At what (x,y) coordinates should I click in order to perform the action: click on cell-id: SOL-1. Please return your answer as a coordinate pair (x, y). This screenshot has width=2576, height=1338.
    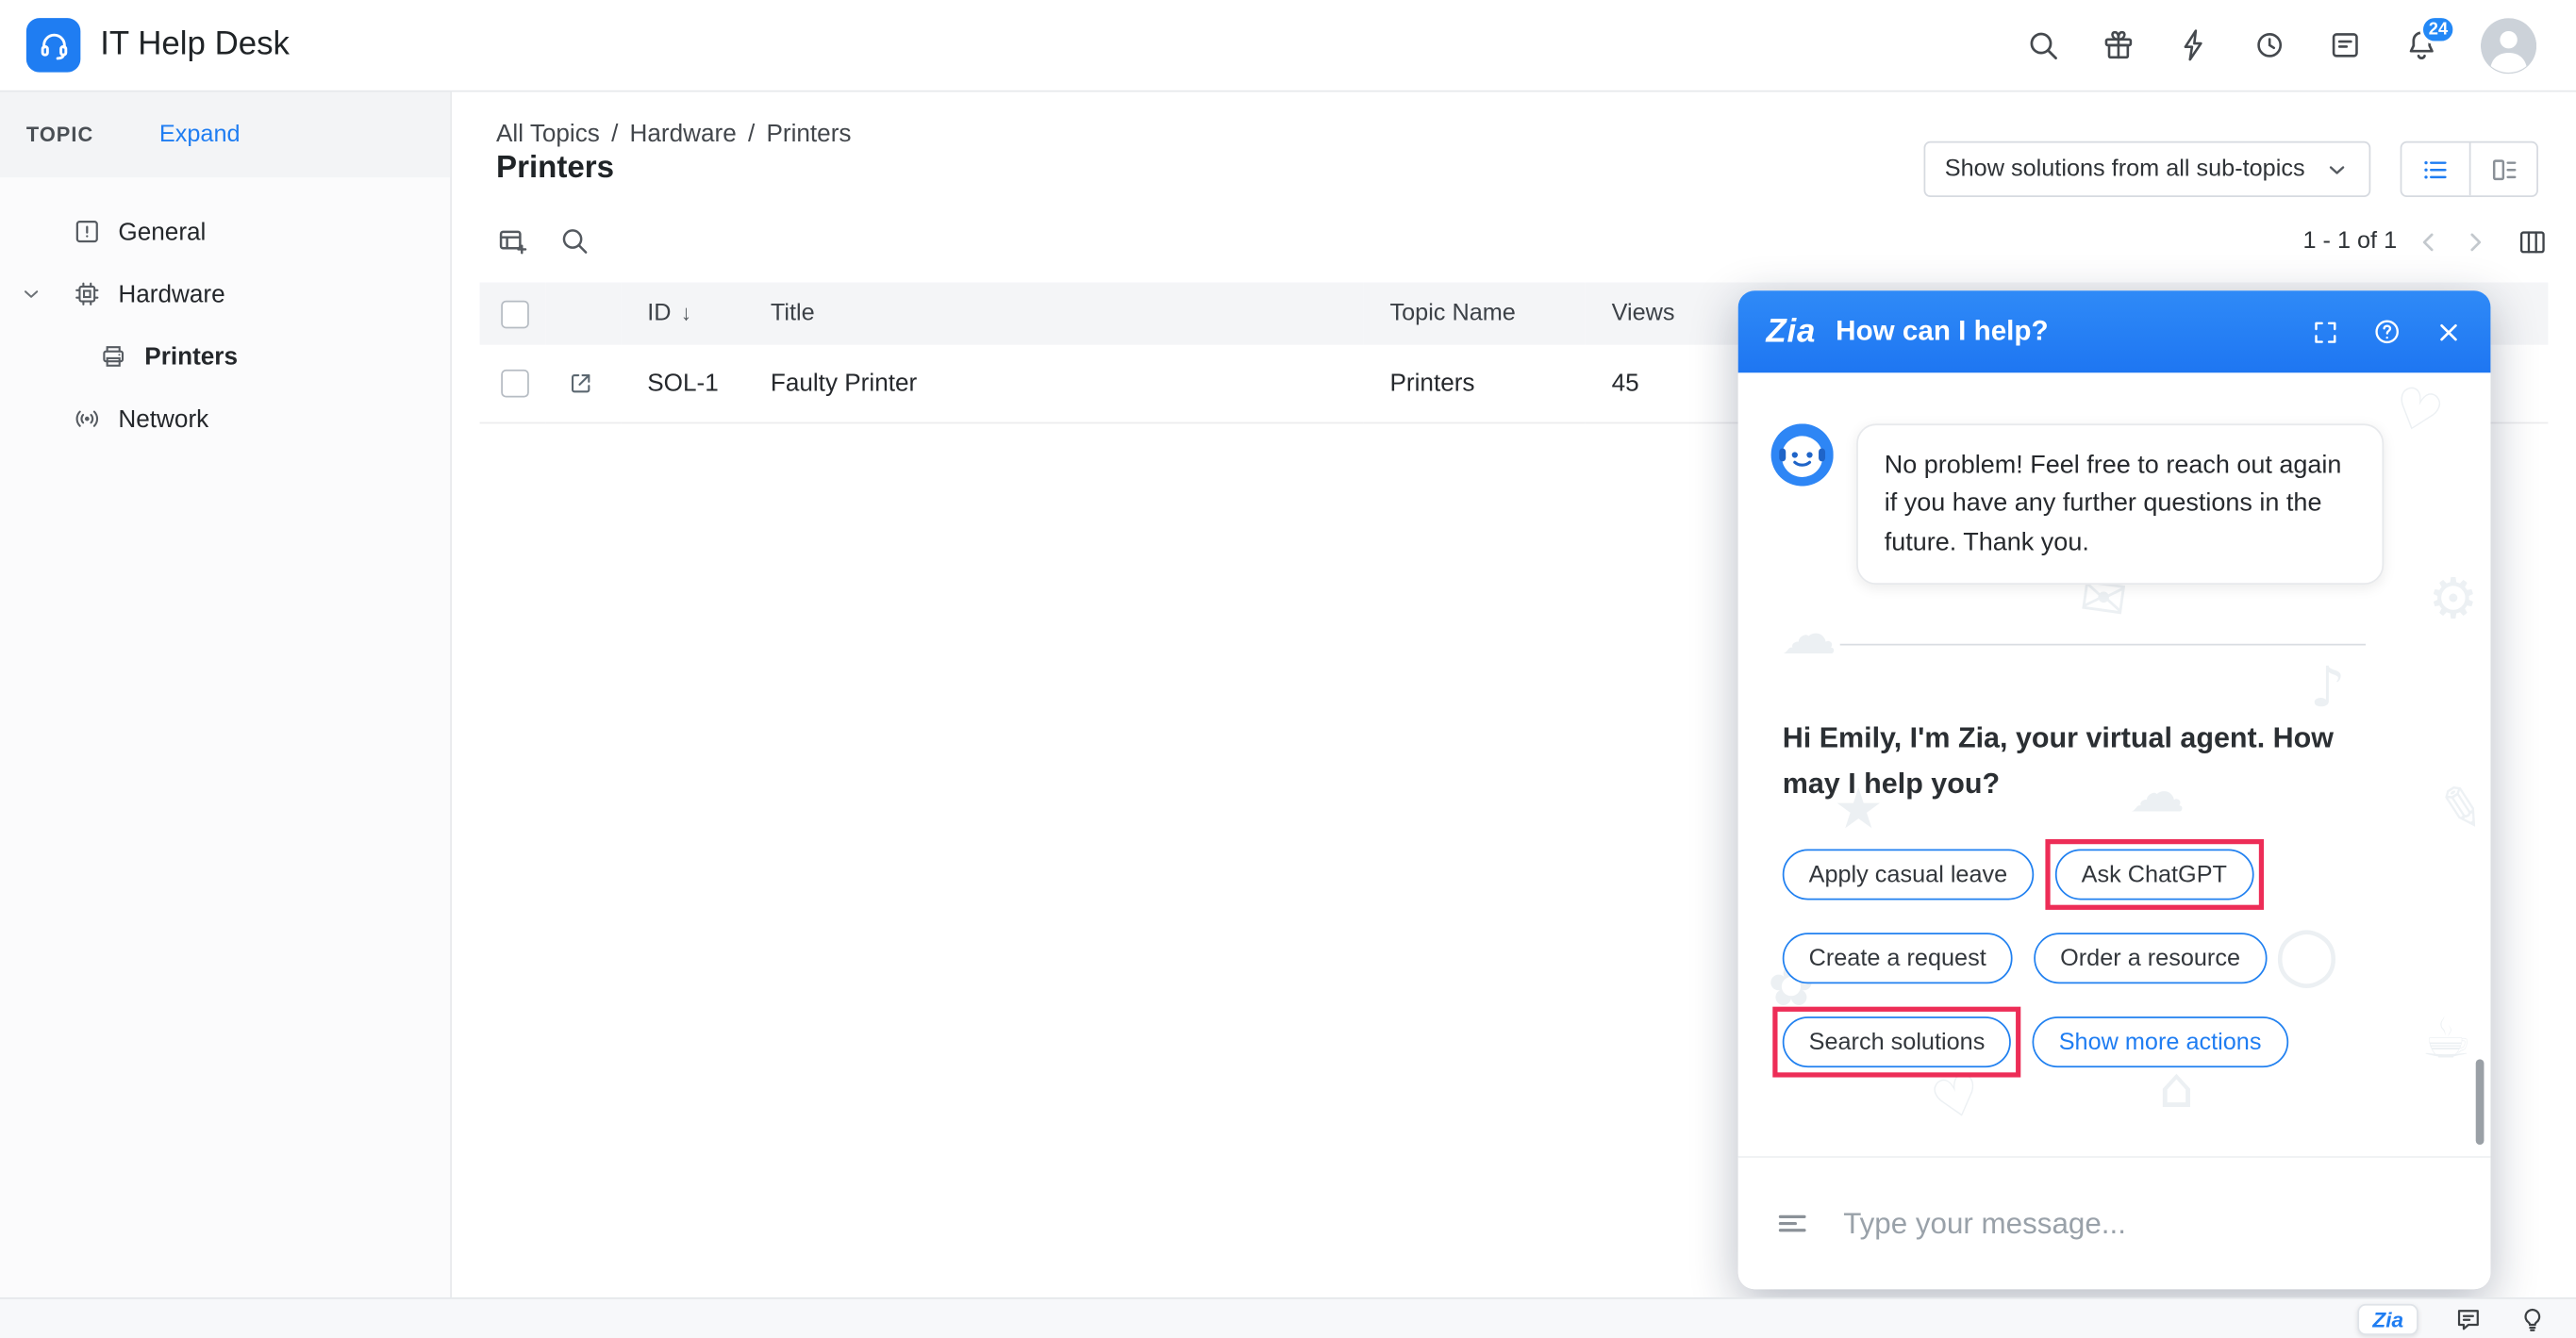
    Looking at the image, I should click on (683, 383).